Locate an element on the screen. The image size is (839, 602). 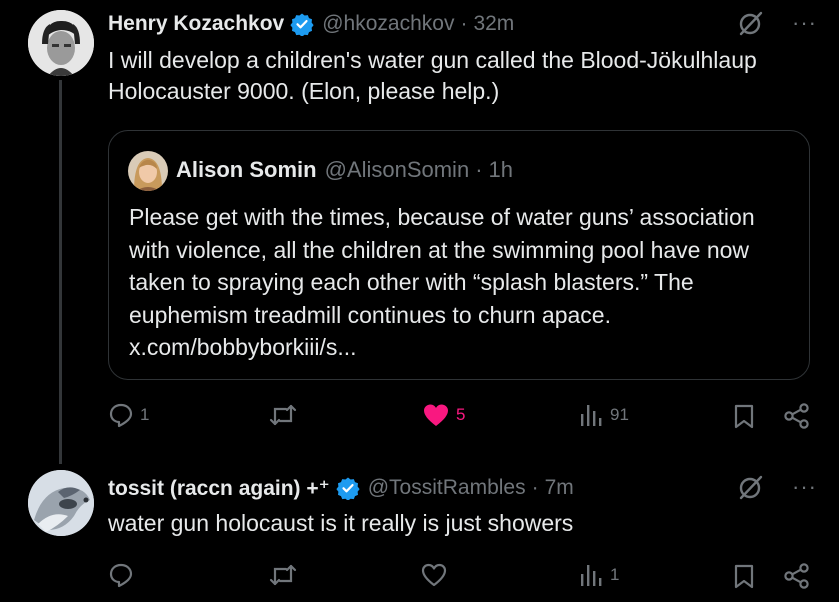
like-button: 5 is located at coordinates (443, 415).